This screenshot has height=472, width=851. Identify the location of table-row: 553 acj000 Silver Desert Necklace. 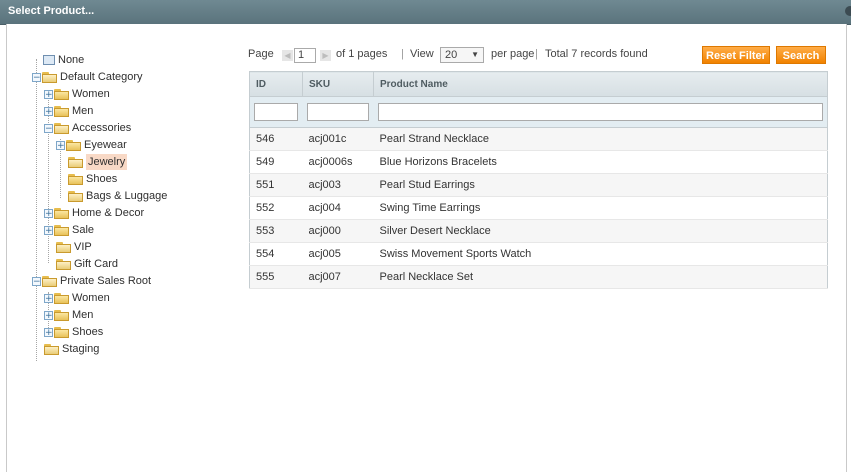
(538, 231).